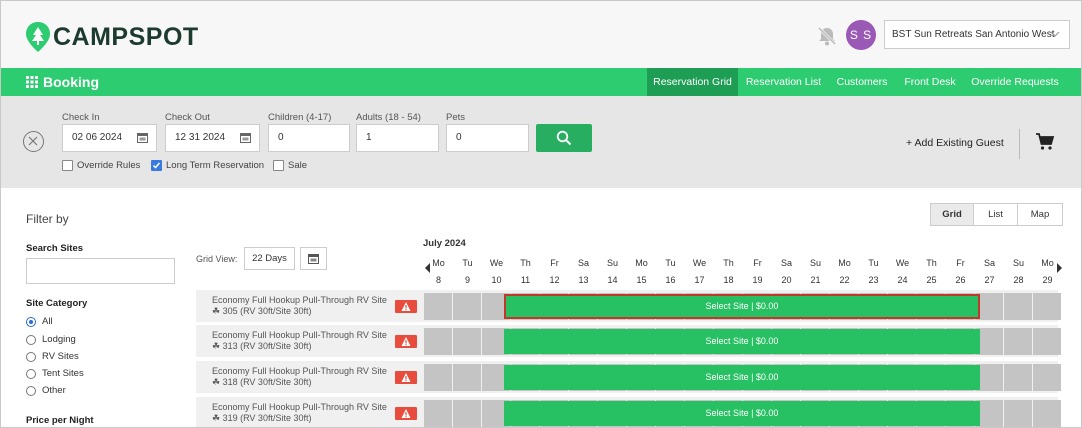  Describe the element at coordinates (261, 346) in the screenshot. I see `site-info: ☘ 313 (RV 30ft/Site 30ft)` at that location.